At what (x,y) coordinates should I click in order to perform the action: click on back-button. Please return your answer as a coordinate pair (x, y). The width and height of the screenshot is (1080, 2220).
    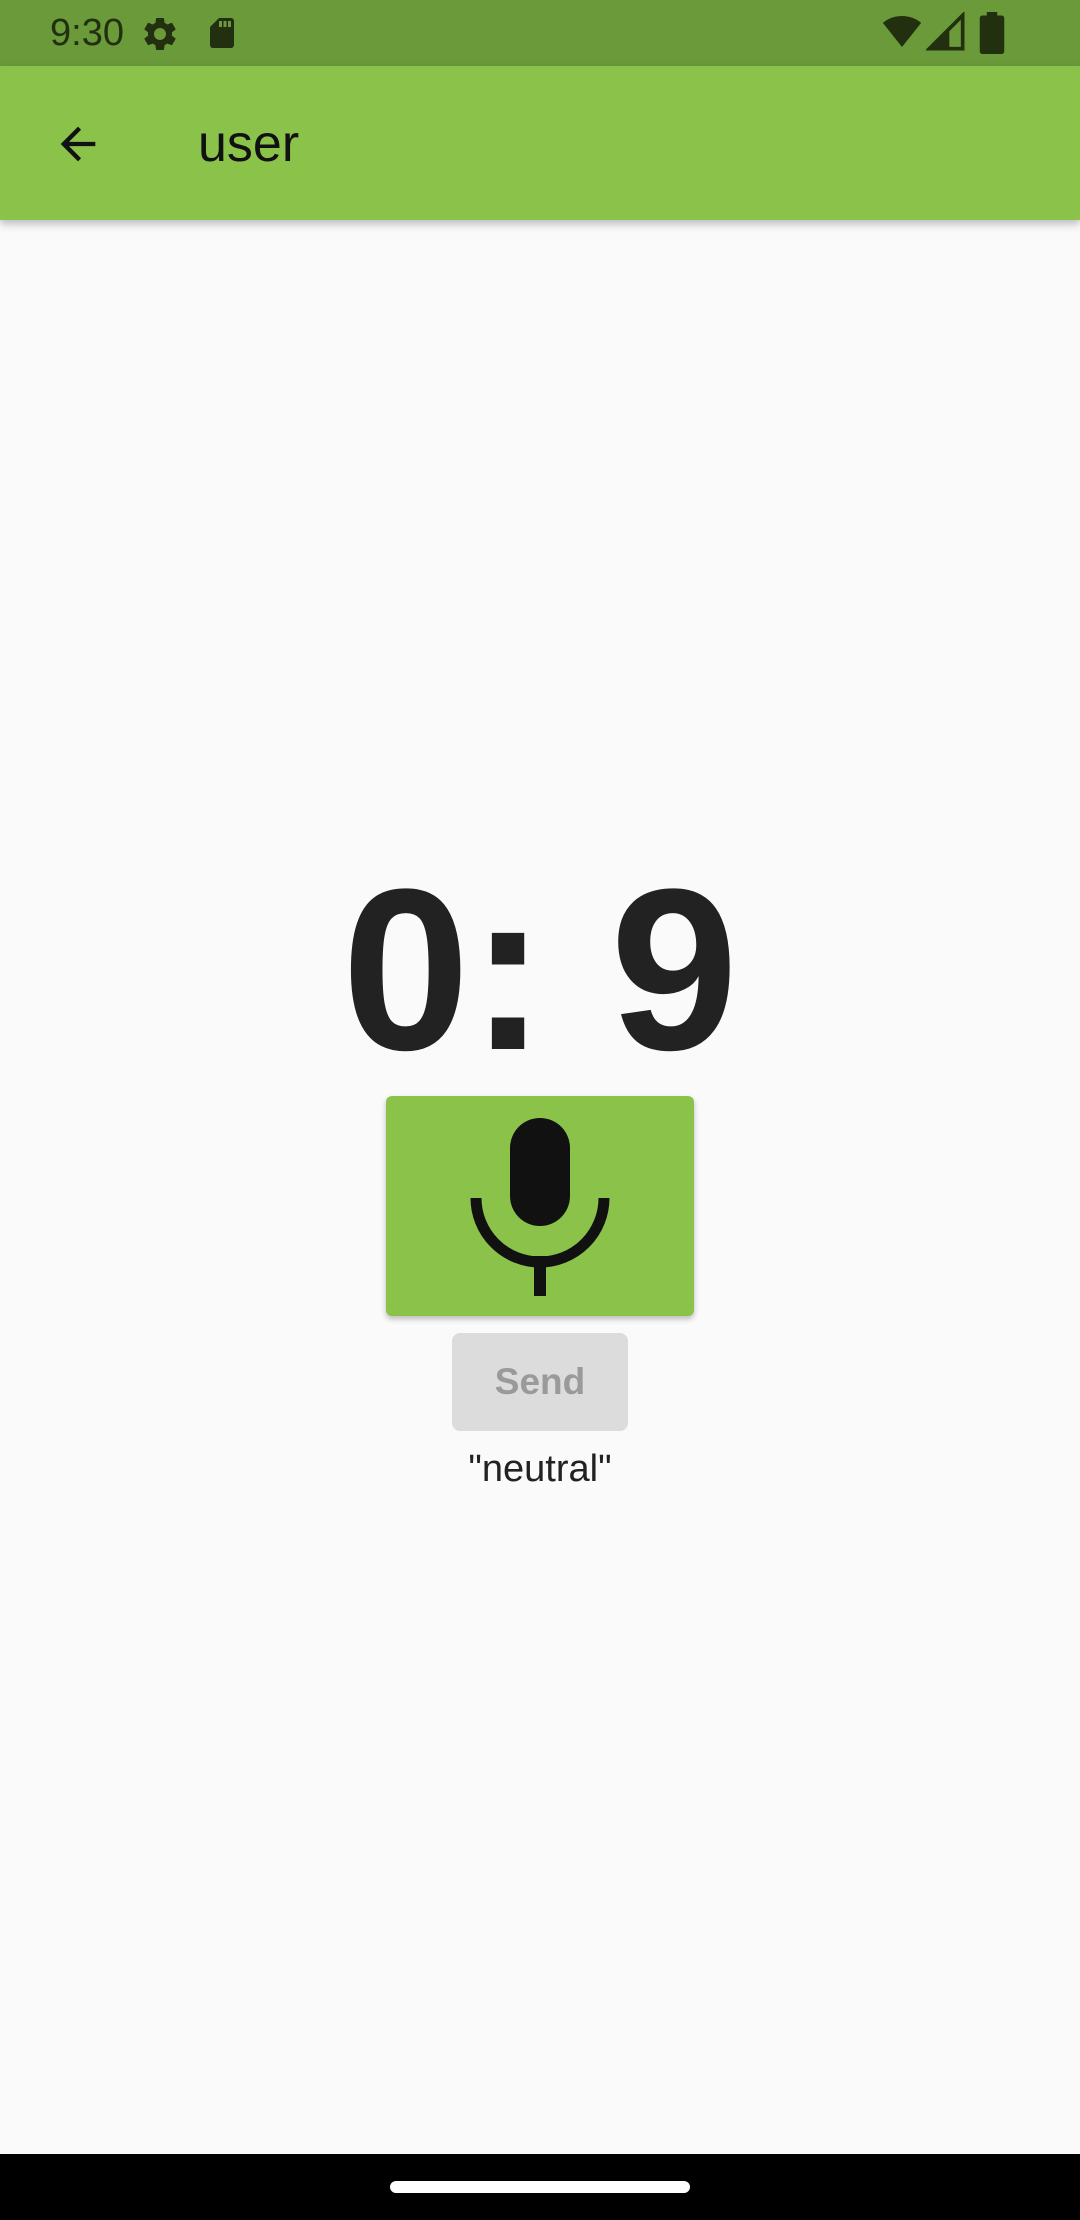
    Looking at the image, I should click on (78, 144).